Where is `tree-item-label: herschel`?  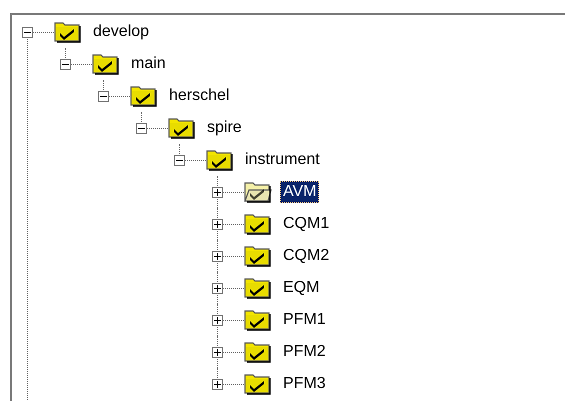 tree-item-label: herschel is located at coordinates (199, 96).